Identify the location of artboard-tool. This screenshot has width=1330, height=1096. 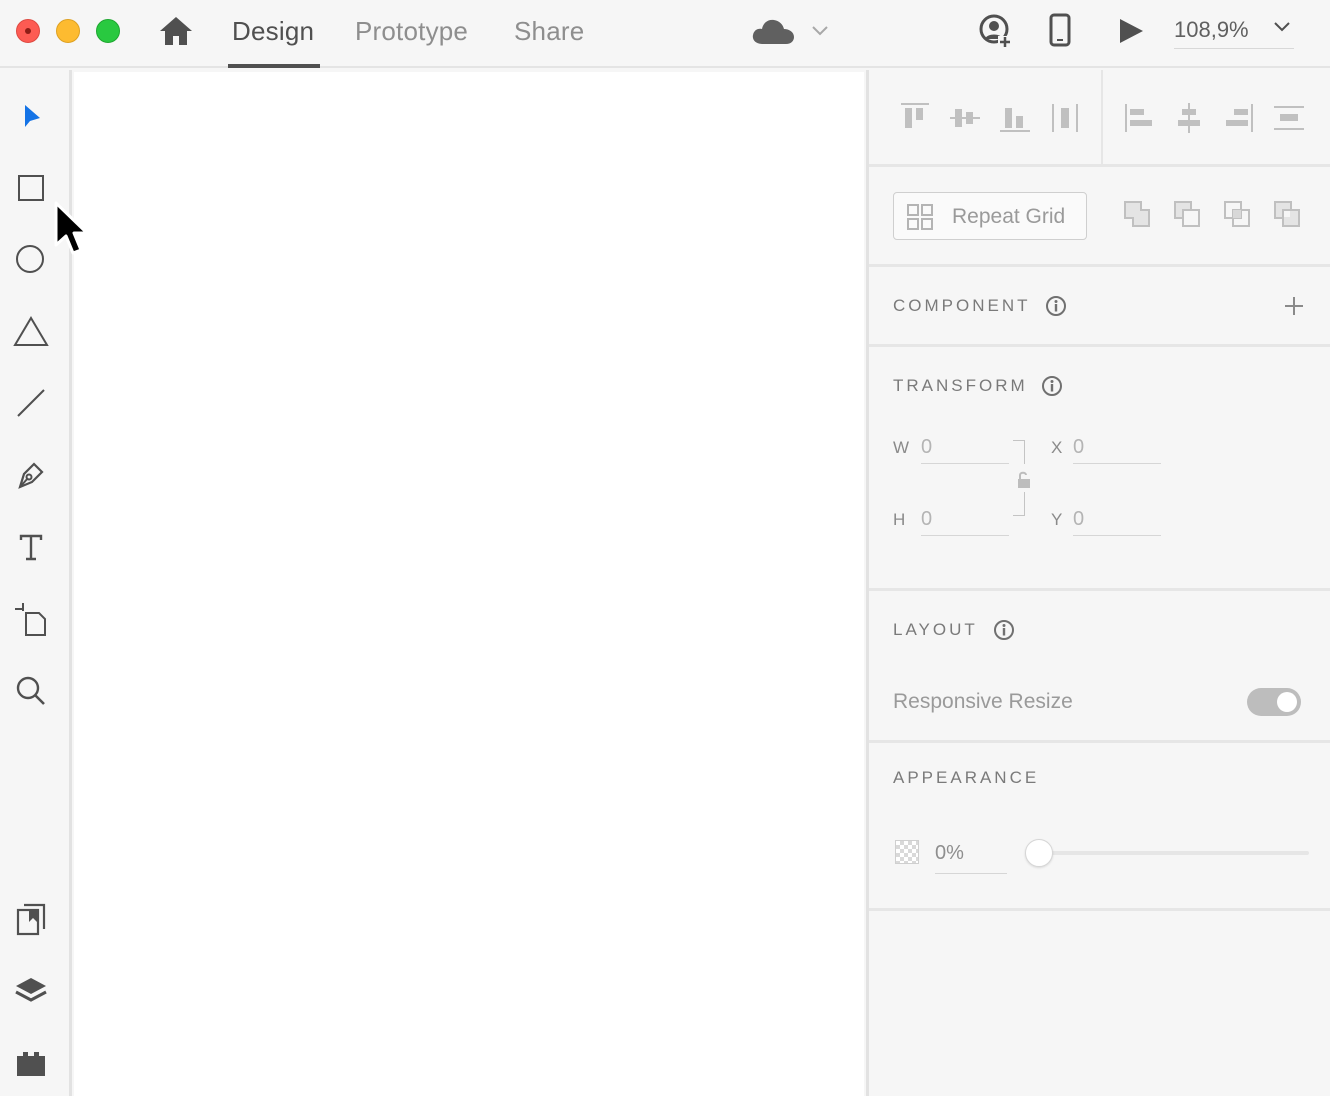
(31, 619).